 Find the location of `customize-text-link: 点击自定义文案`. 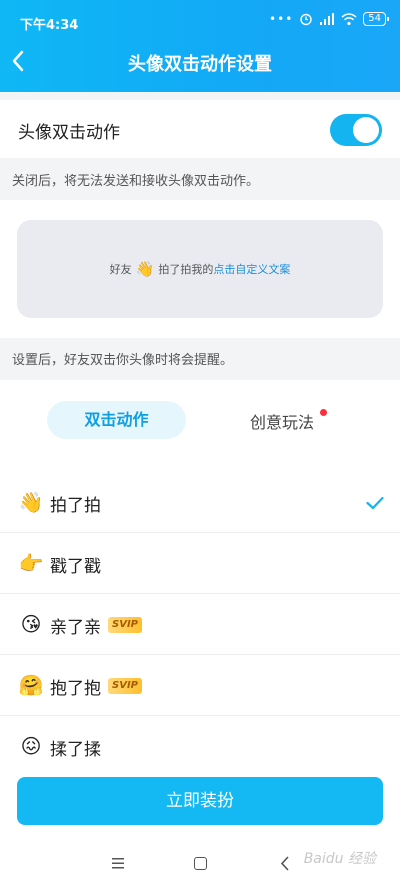

customize-text-link: 点击自定义文案 is located at coordinates (251, 269).